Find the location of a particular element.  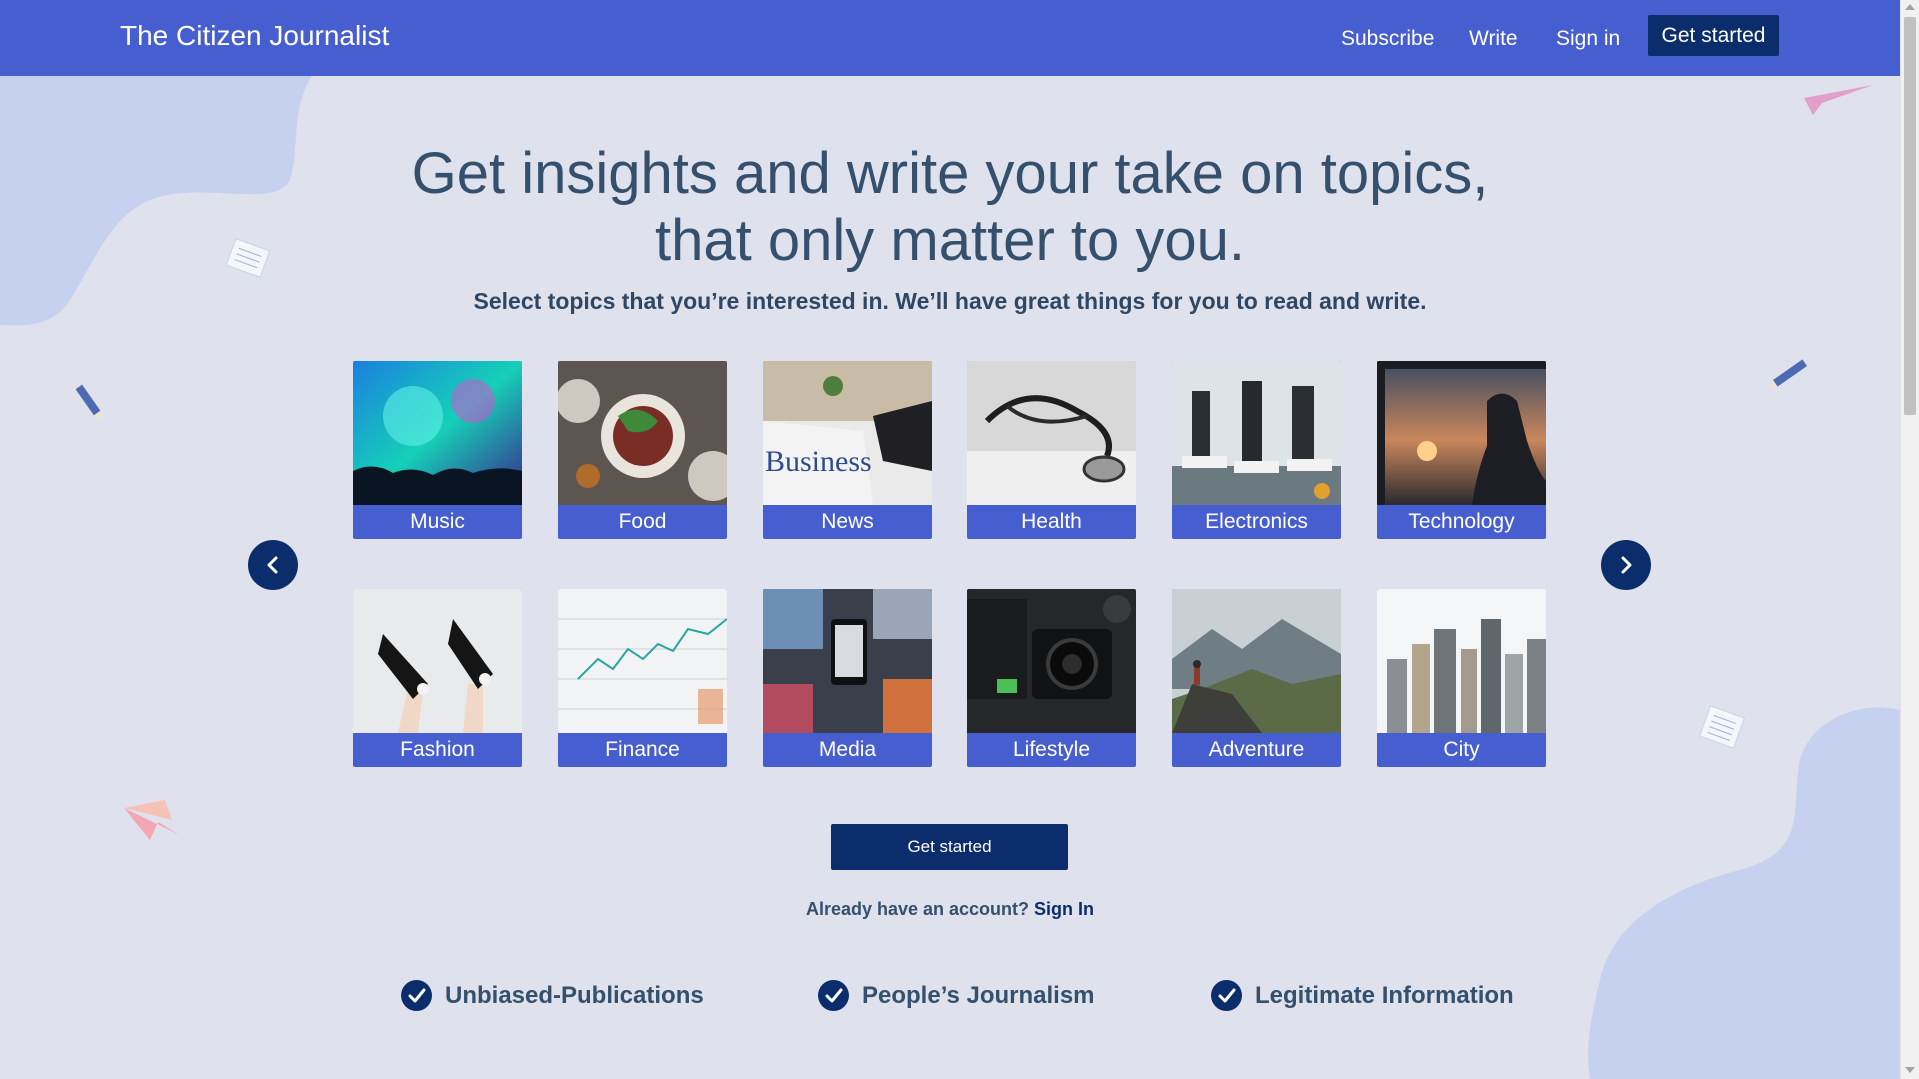

topic-tile-music: Music is located at coordinates (437, 450).